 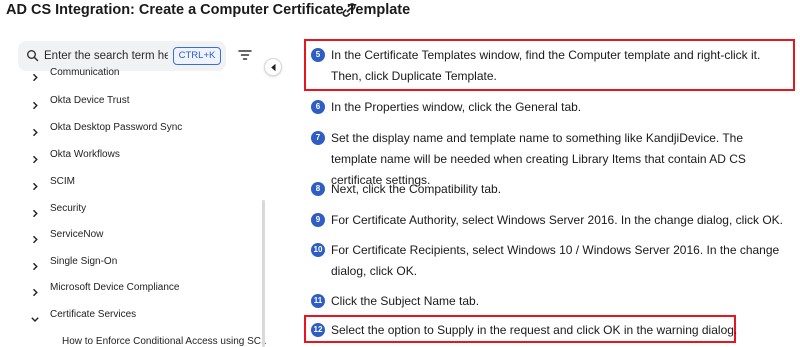 What do you see at coordinates (90, 100) in the screenshot?
I see `sidebar-item-label: Okta Device Trust` at bounding box center [90, 100].